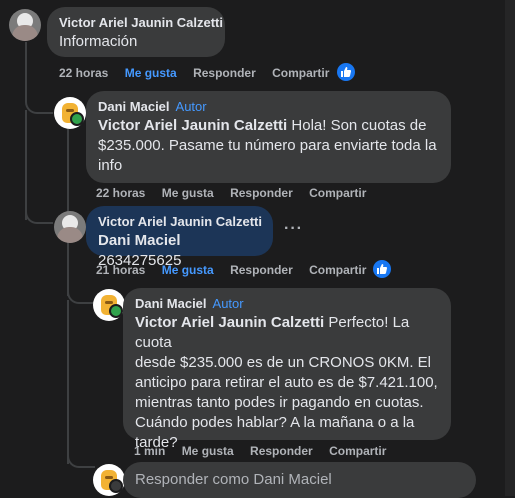  I want to click on chevron-down-icon, so click(116, 486).